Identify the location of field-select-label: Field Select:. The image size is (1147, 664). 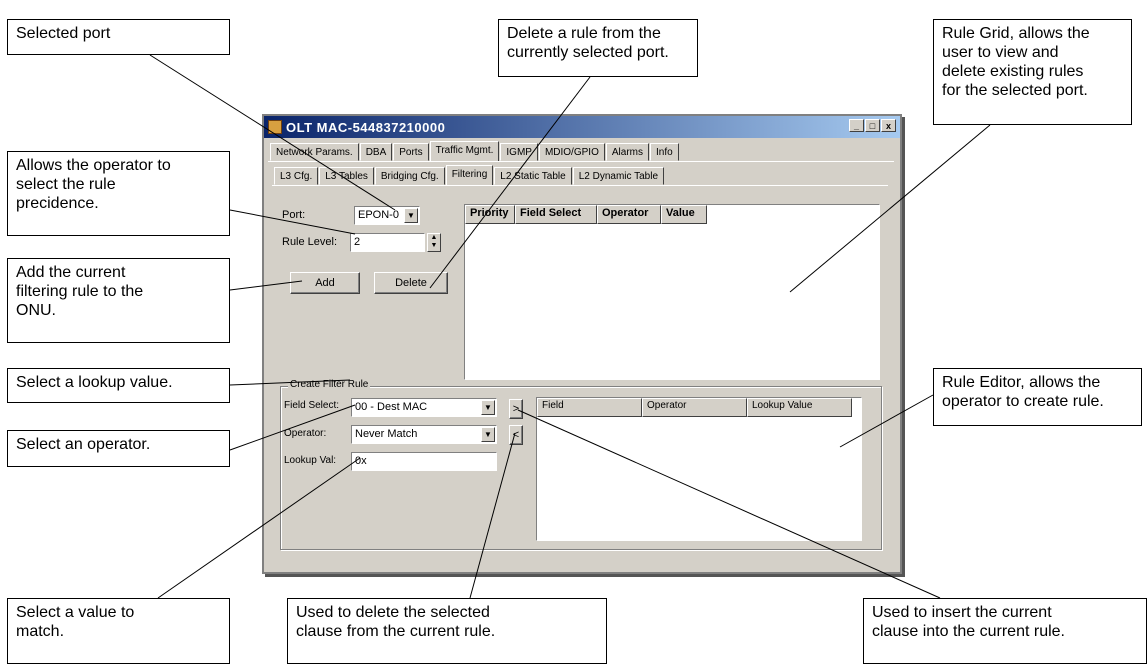
(312, 405).